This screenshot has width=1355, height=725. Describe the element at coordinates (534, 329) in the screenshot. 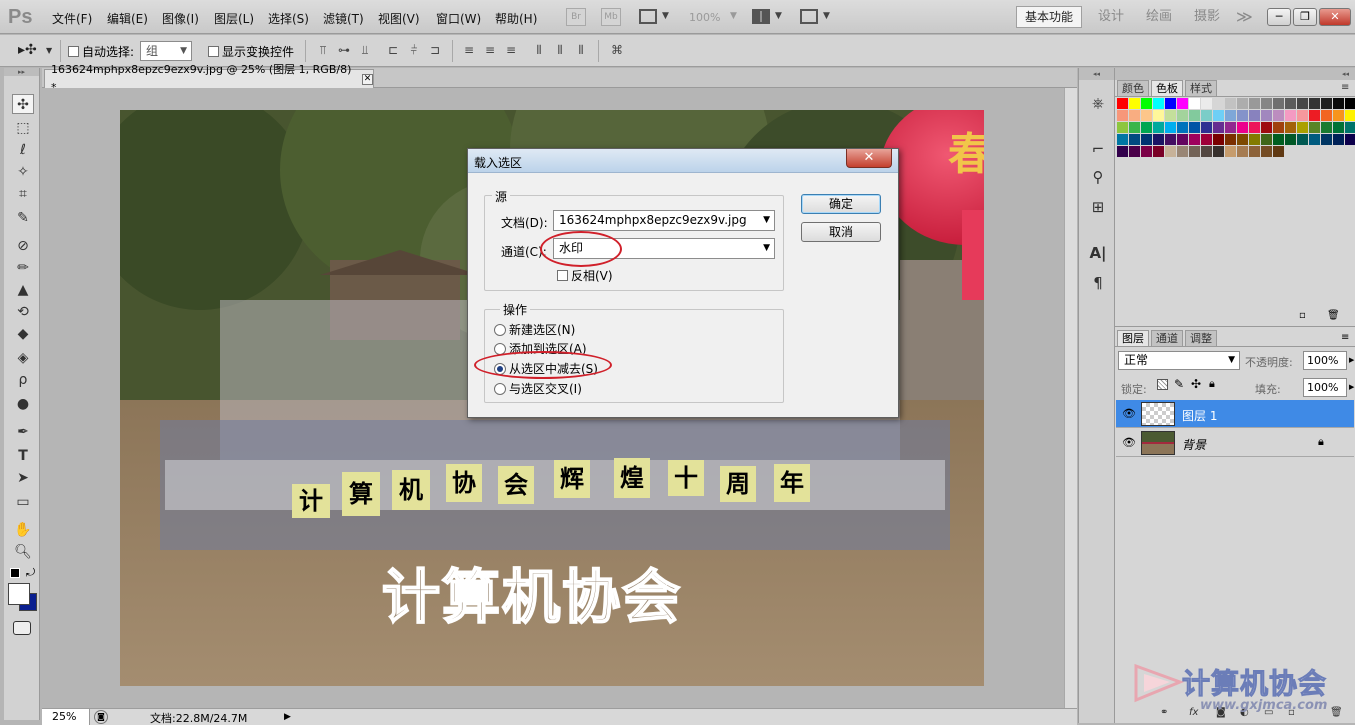

I see `operation-new-selection: 新建选区(N)` at that location.